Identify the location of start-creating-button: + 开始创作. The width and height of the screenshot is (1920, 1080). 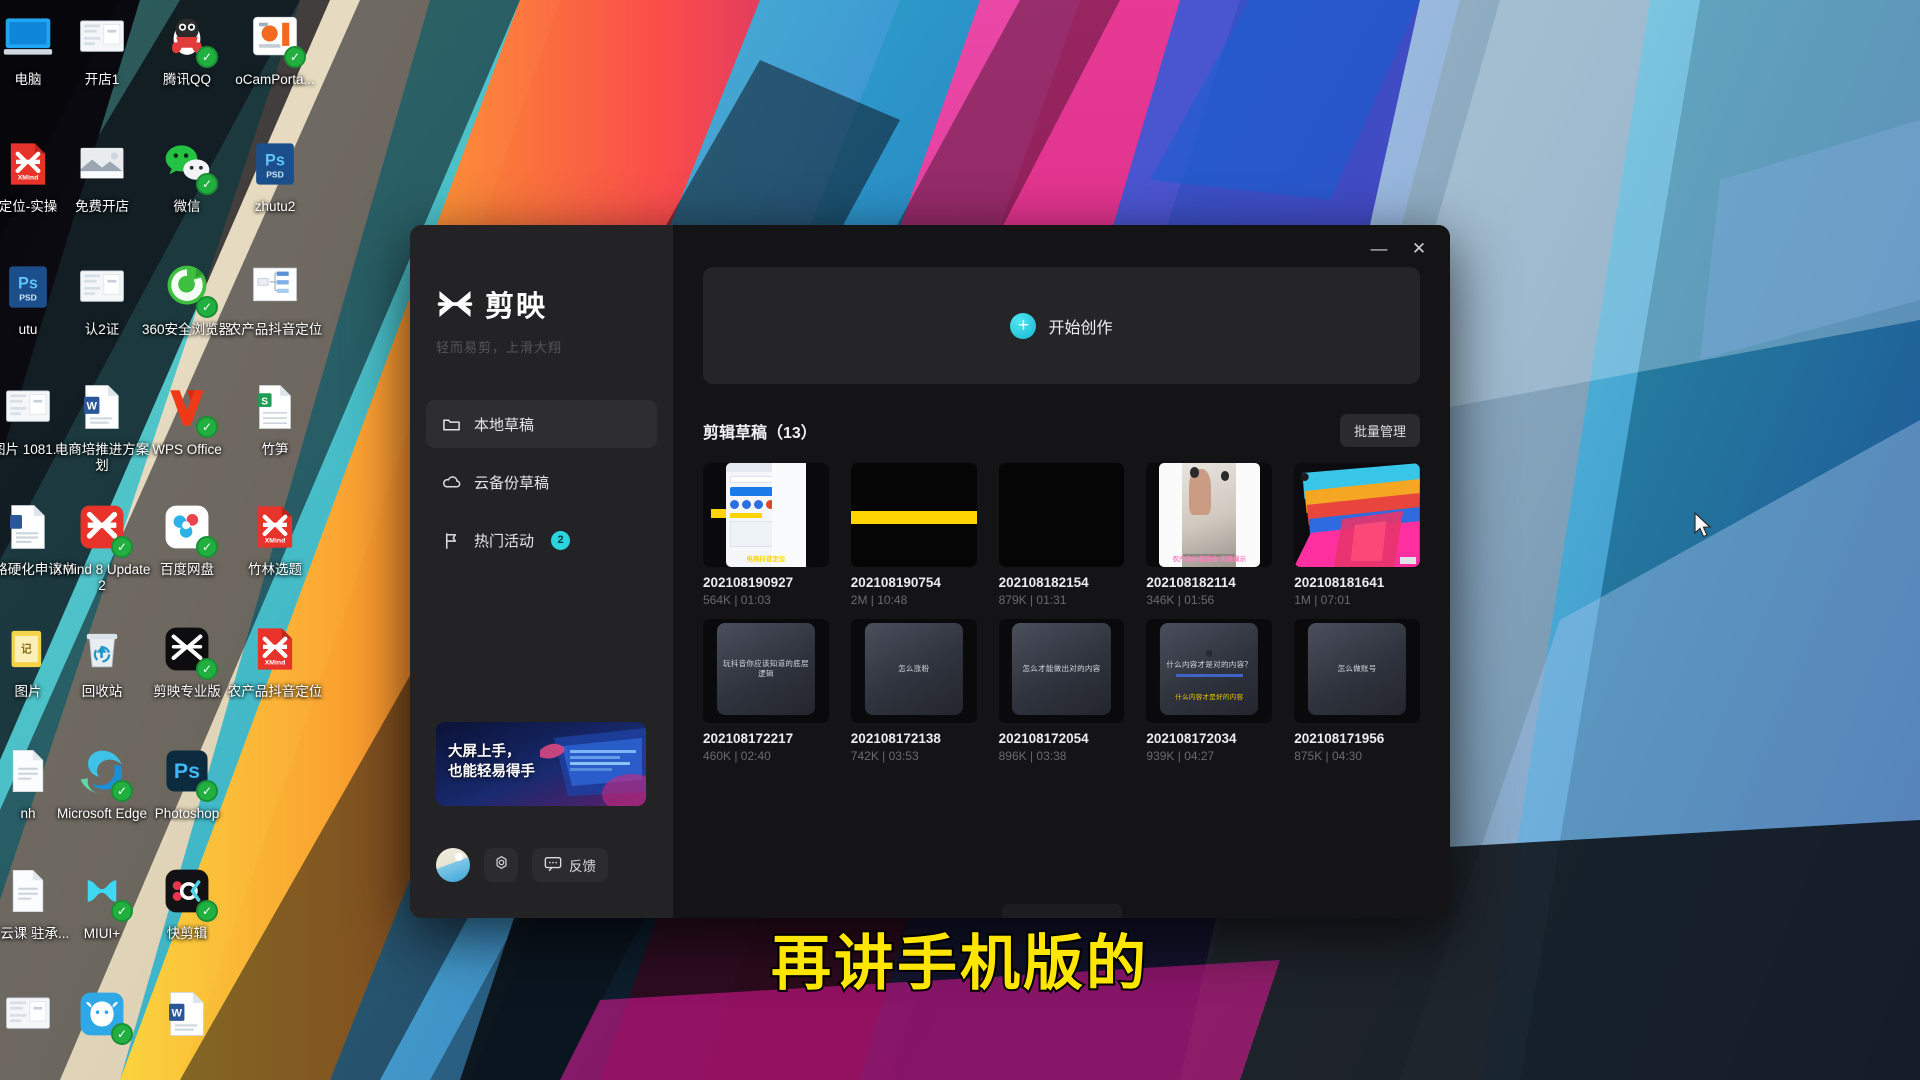
(1061, 325).